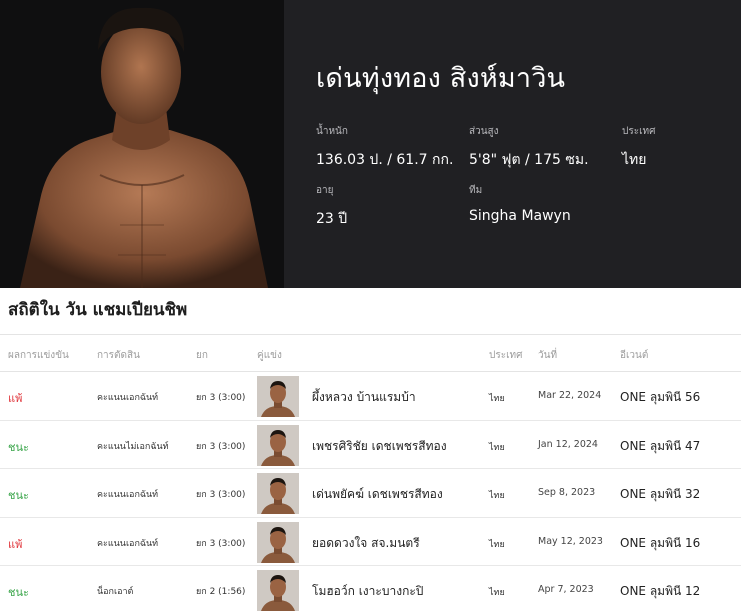 This screenshot has height=611, width=741. What do you see at coordinates (377, 494) in the screenshot?
I see `row-opponent-link: เด่นพยัคฆ์ เดชเพชรสีทอง` at bounding box center [377, 494].